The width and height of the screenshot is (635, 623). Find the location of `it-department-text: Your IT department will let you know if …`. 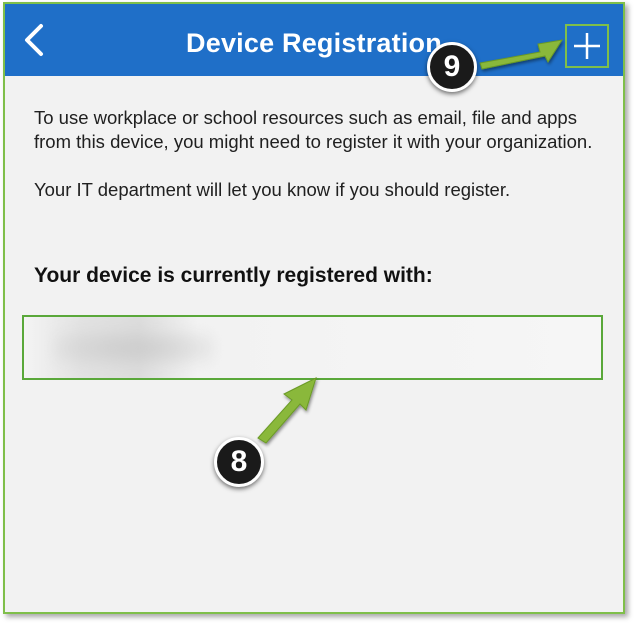

it-department-text: Your IT department will let you know if … is located at coordinates (272, 189).